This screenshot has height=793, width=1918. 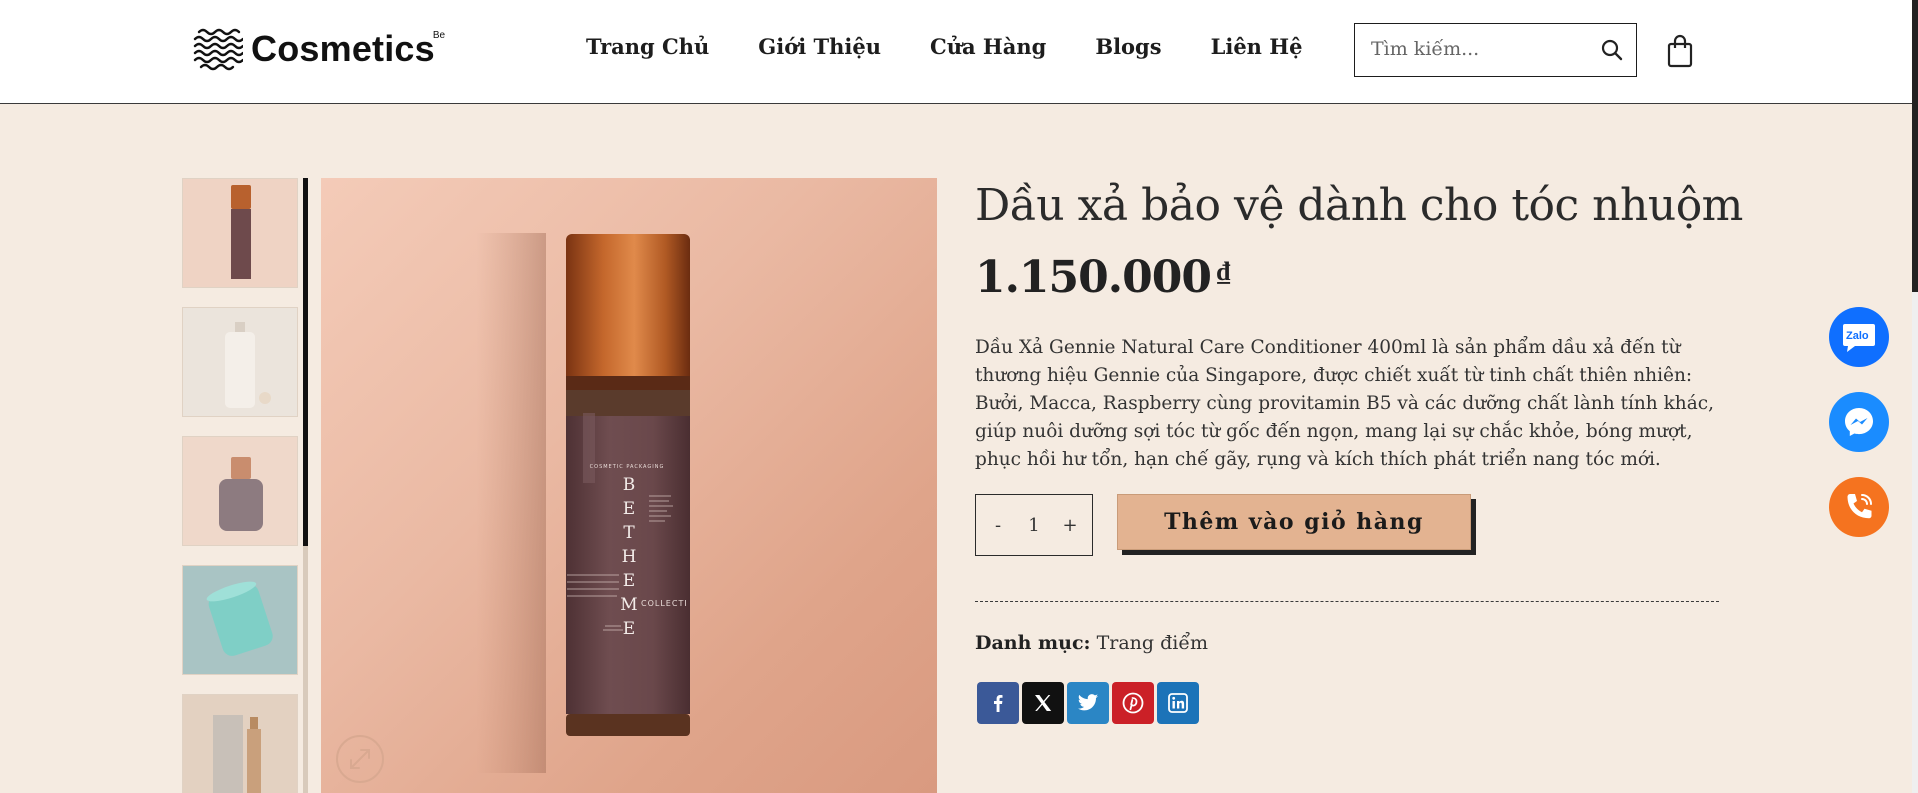 I want to click on zalo-label: Zalo, so click(x=1857, y=336).